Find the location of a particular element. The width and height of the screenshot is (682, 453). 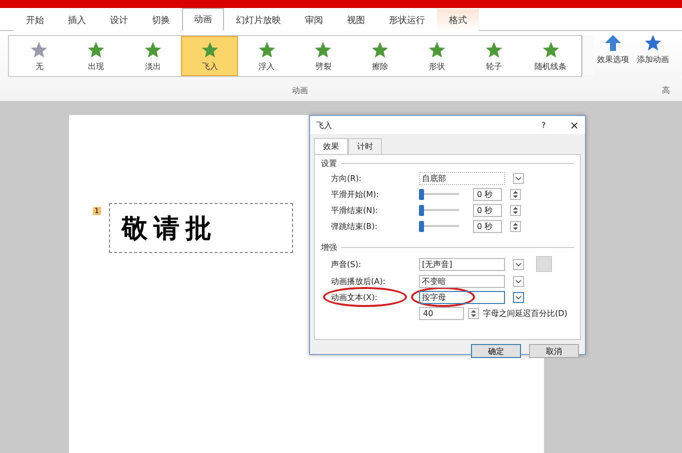

animation-effect: 随机线条 is located at coordinates (550, 56).